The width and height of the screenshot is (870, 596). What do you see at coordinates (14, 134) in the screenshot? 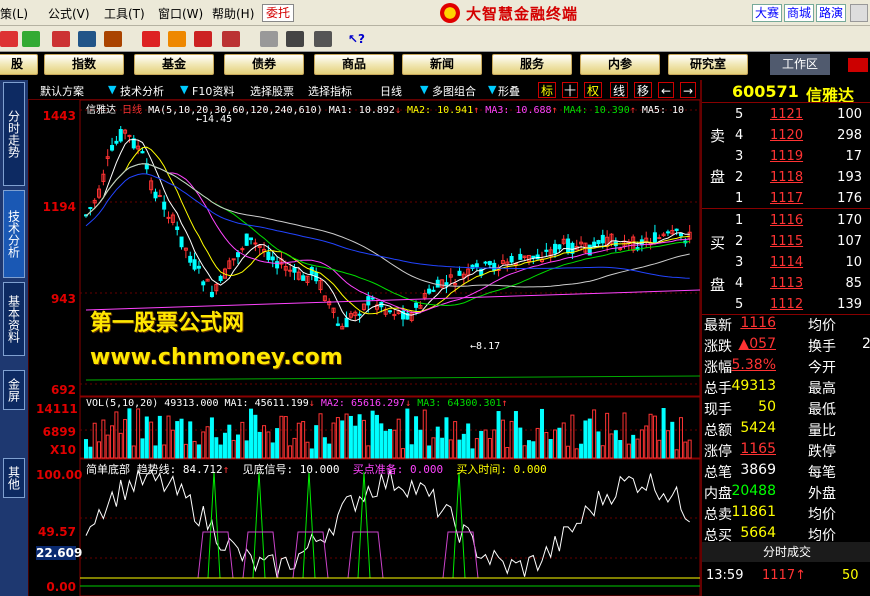
I see `tab-intraday: 分时走势` at bounding box center [14, 134].